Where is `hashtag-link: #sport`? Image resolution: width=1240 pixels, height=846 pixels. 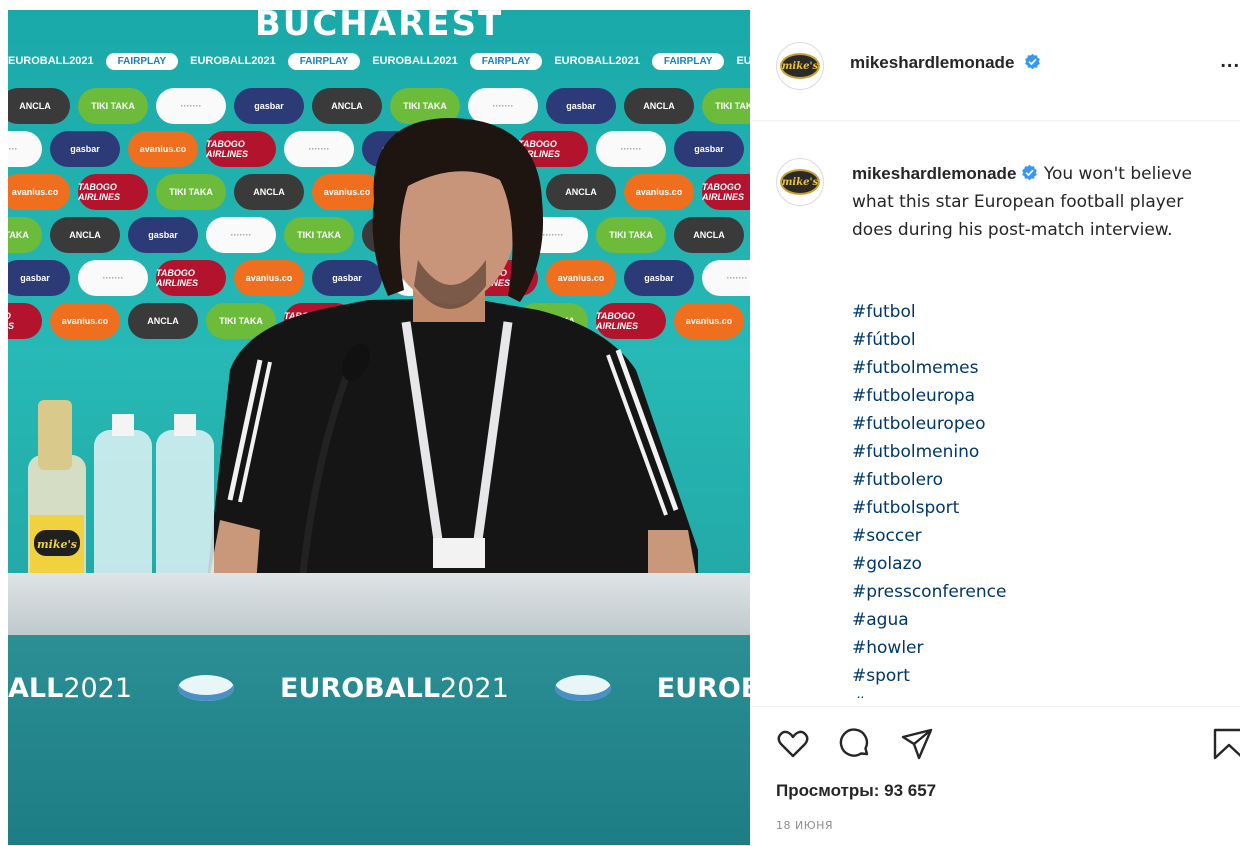
hashtag-link: #sport is located at coordinates (1037, 676).